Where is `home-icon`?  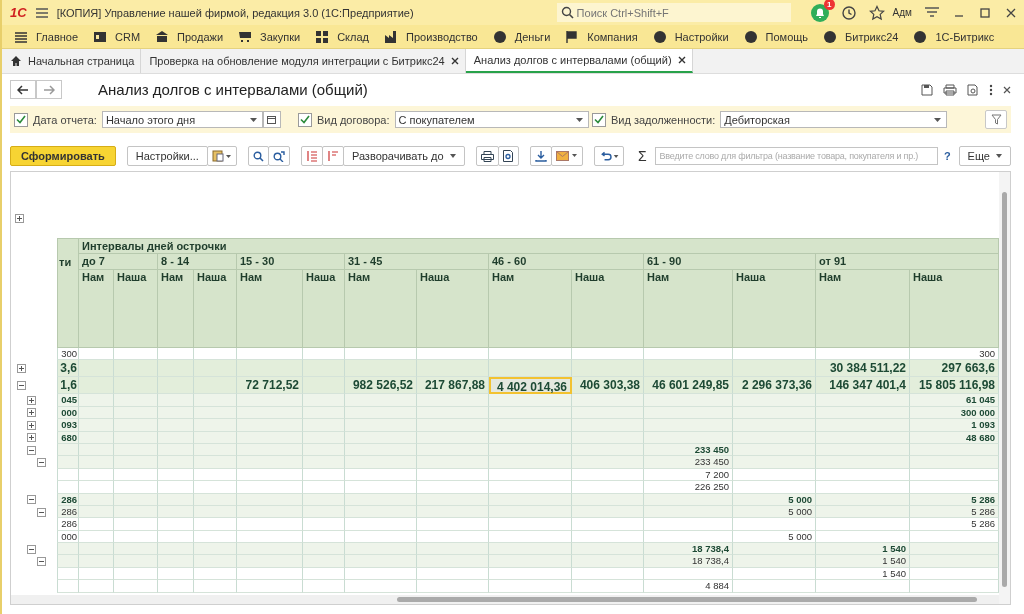 home-icon is located at coordinates (16, 61).